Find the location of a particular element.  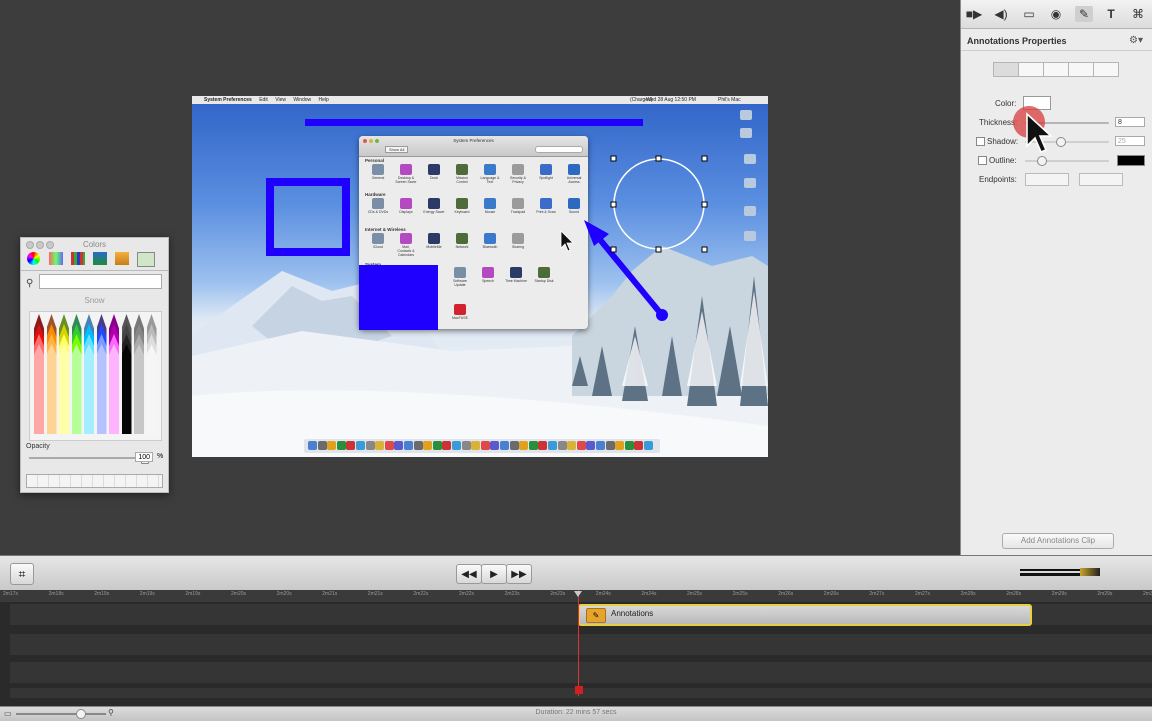

transport-bar: ⌗ ◀◀ ▶ ▶▶ is located at coordinates (576, 573).